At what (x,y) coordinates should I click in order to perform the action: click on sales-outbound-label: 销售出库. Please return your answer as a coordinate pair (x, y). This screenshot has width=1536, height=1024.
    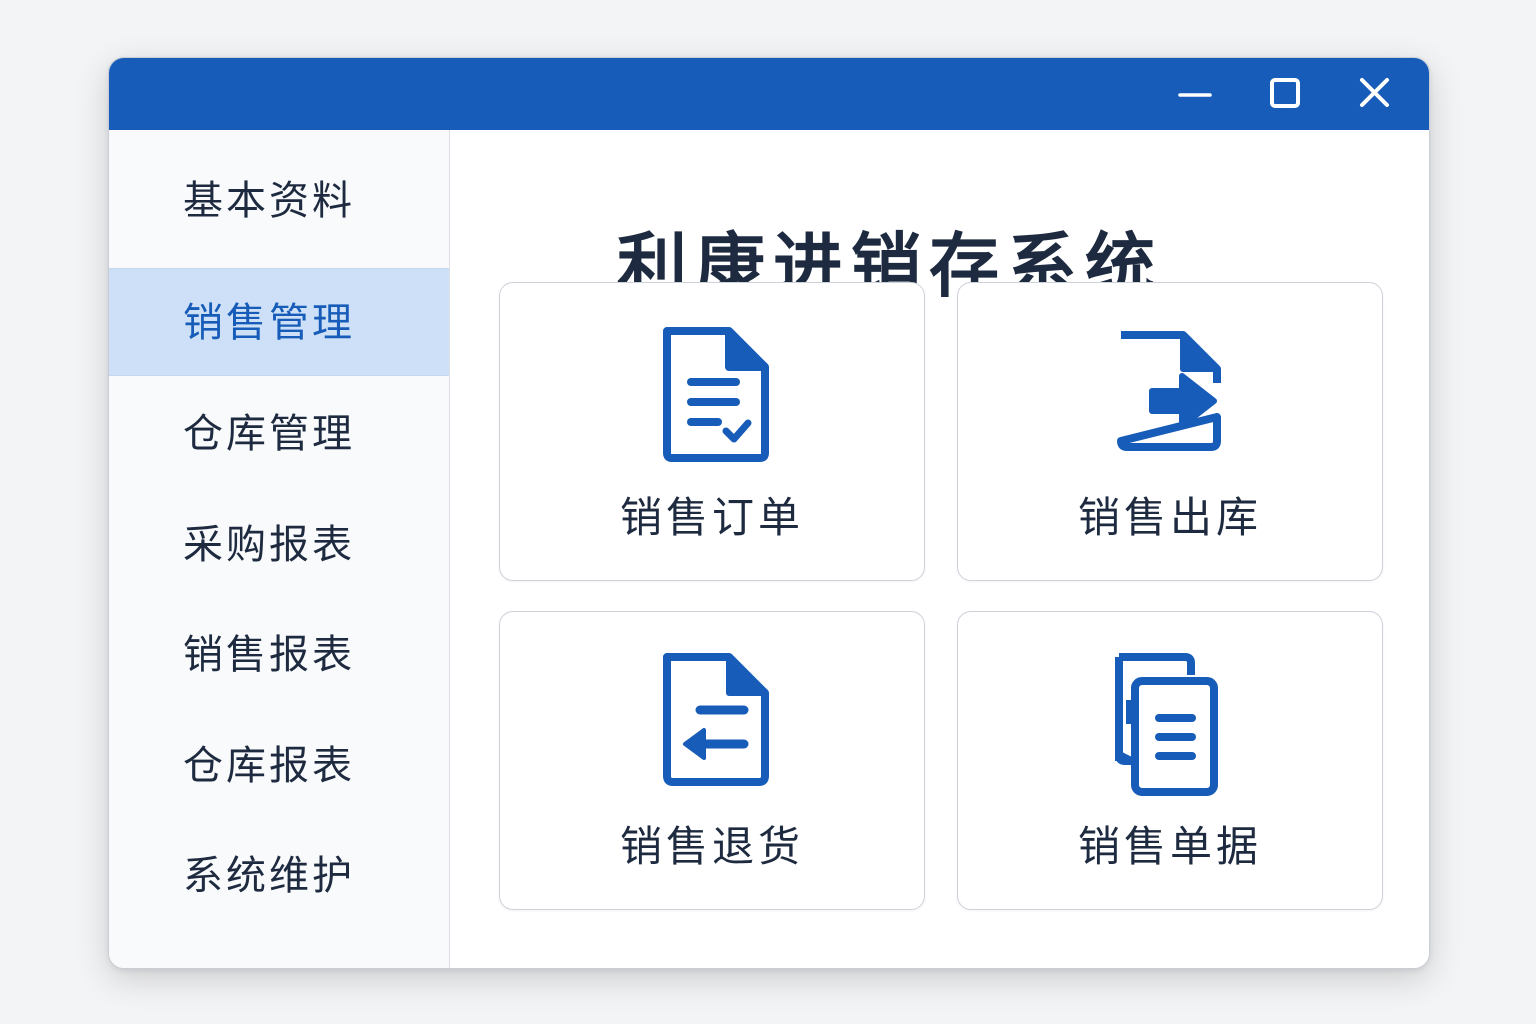
    Looking at the image, I should click on (1169, 517).